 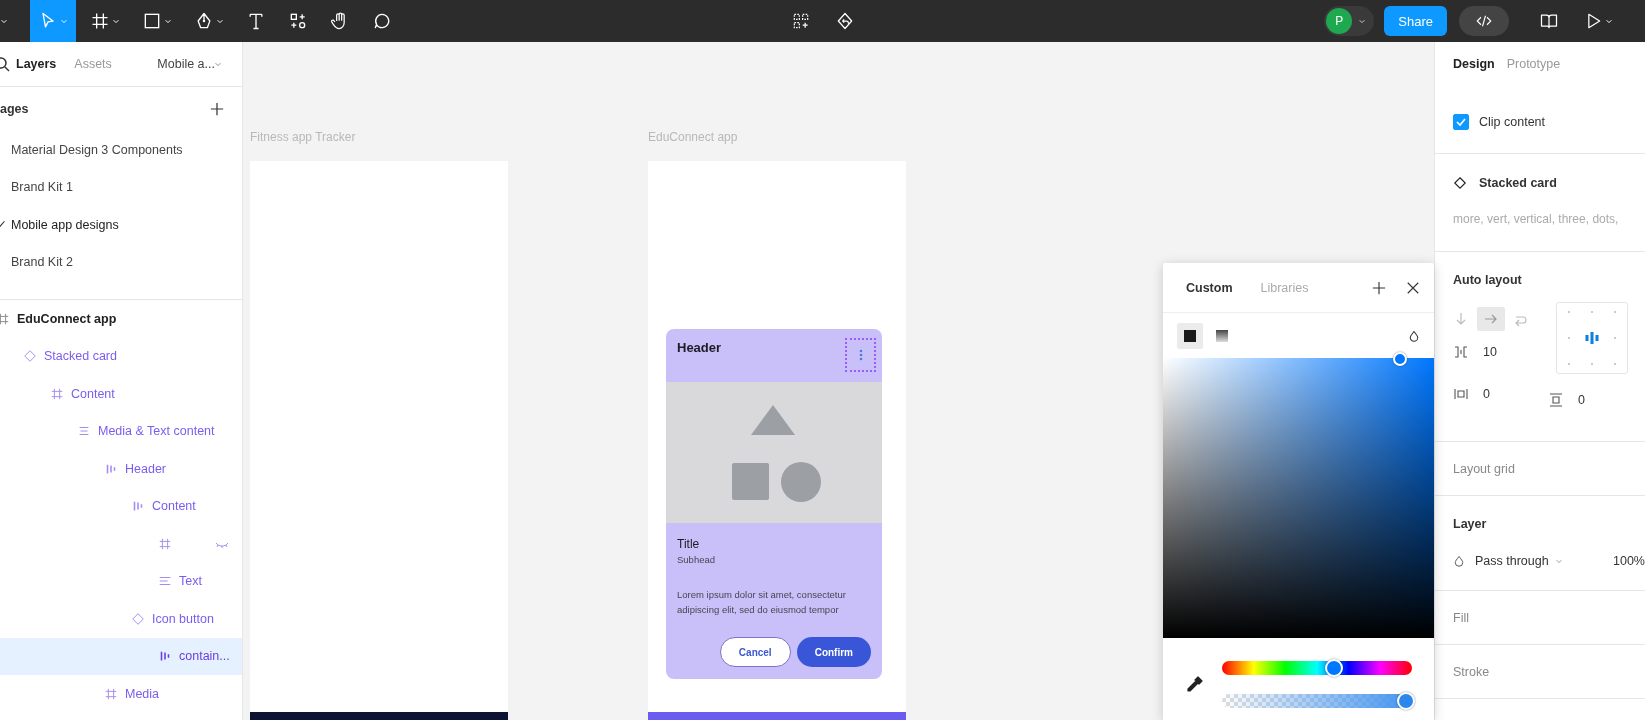 What do you see at coordinates (1470, 524) in the screenshot?
I see `section-title: Layer` at bounding box center [1470, 524].